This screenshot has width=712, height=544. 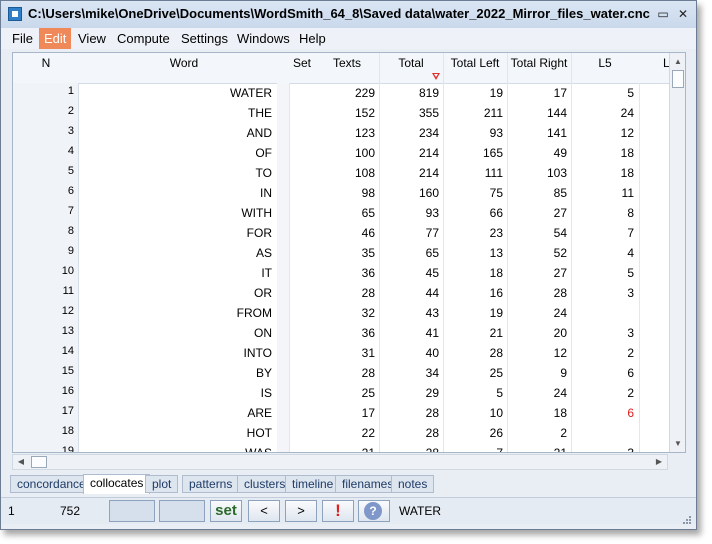 I want to click on tab-timeline: timeline, so click(x=313, y=484).